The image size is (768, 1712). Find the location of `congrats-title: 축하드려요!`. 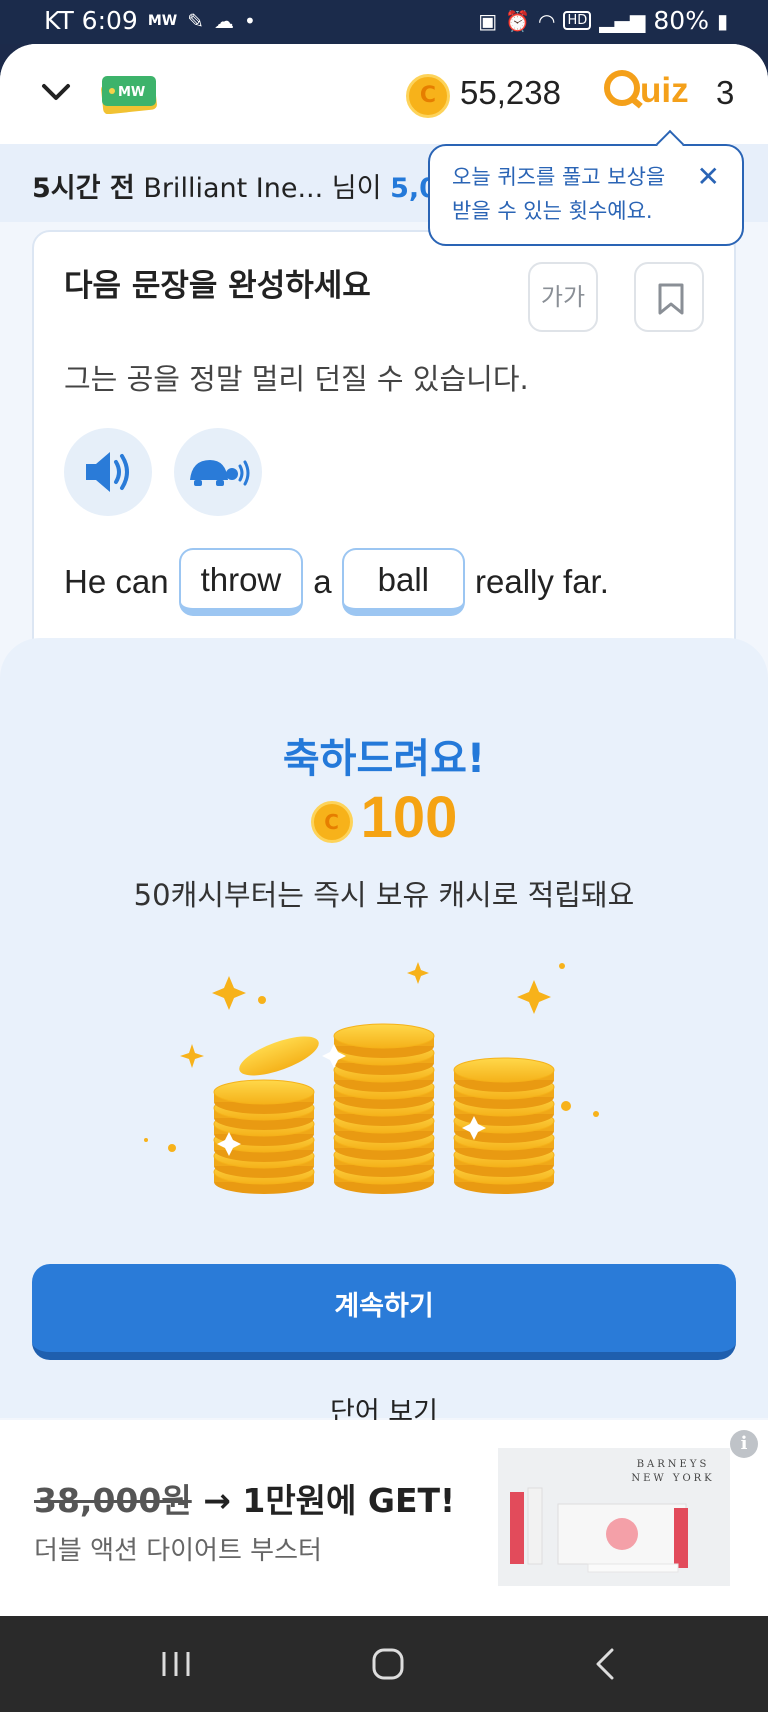

congrats-title: 축하드려요! is located at coordinates (384, 759).